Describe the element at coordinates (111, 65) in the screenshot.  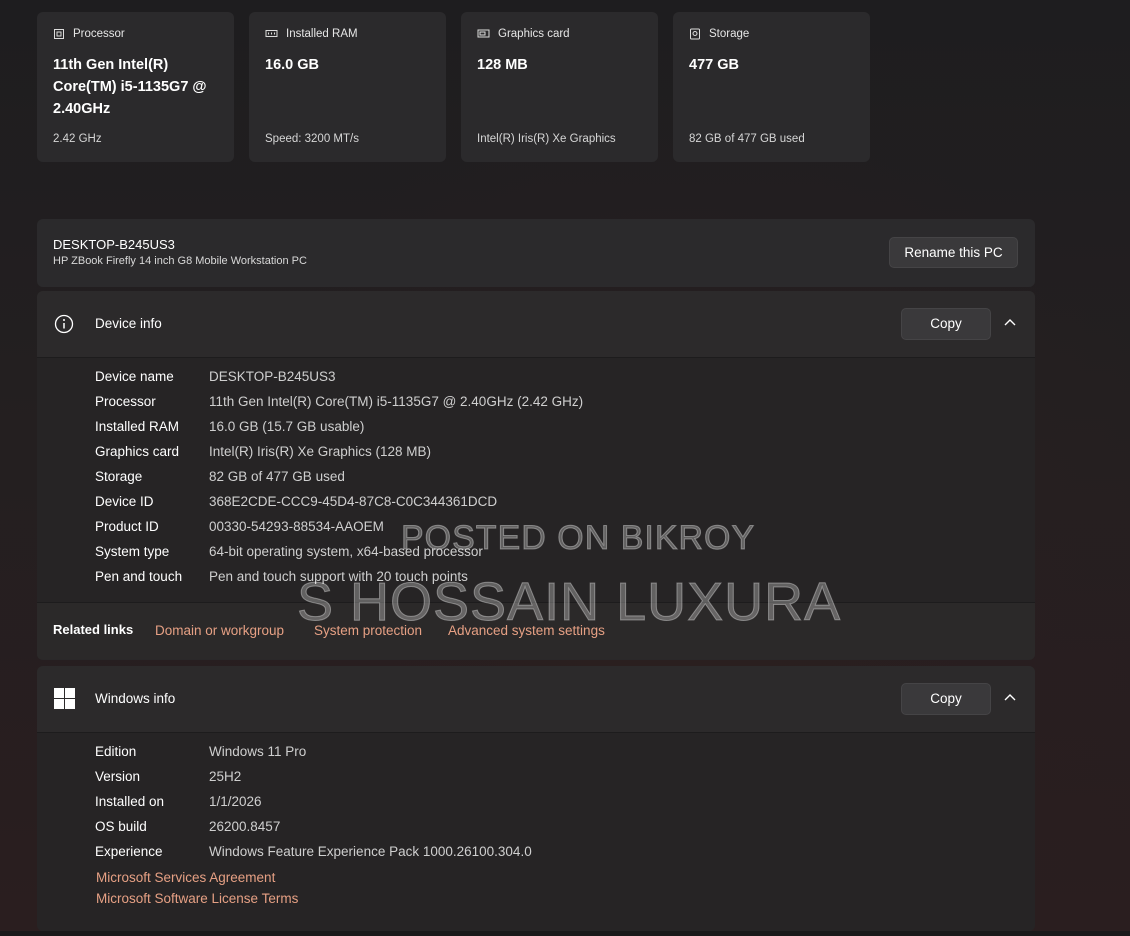
I see `processor-value-line: 11th Gen Intel(R)` at that location.